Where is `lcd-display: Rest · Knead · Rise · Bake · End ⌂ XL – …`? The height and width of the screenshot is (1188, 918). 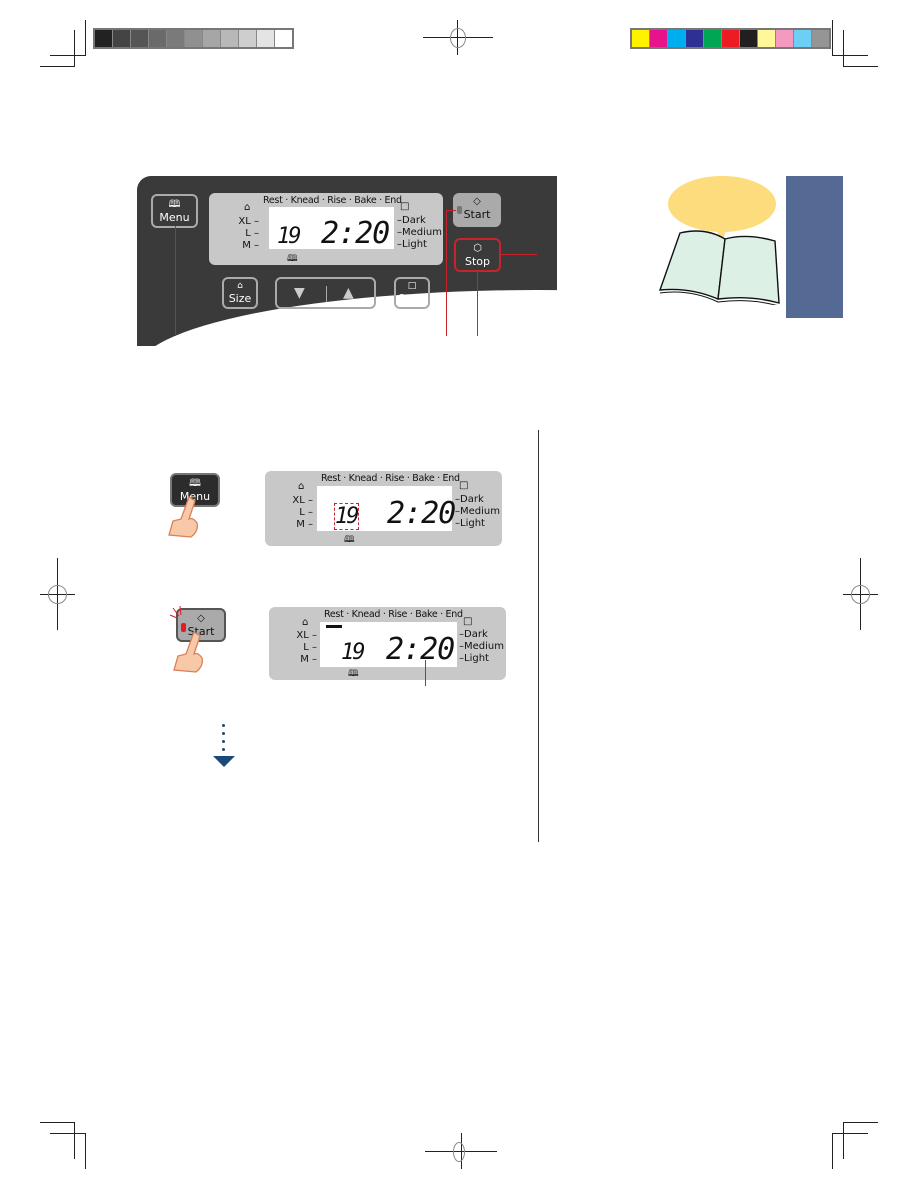 lcd-display: Rest · Knead · Rise · Bake · End ⌂ XL – … is located at coordinates (326, 229).